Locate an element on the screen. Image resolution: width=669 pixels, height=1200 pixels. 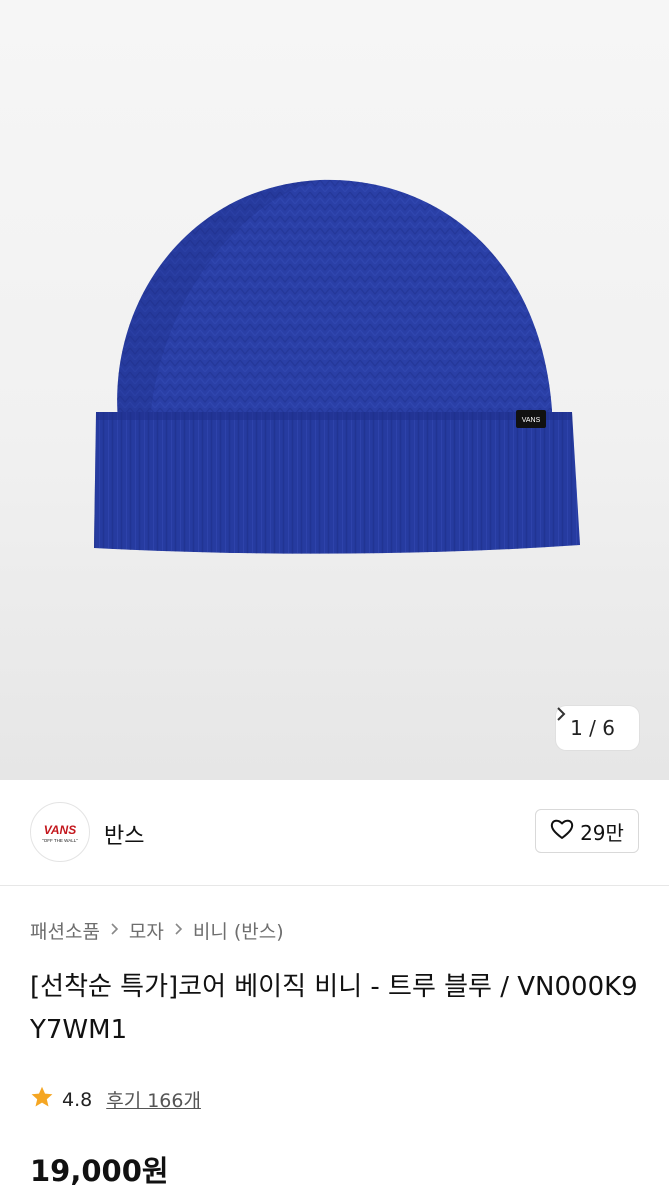
brand-logo-text: VANS is located at coordinates (60, 830).